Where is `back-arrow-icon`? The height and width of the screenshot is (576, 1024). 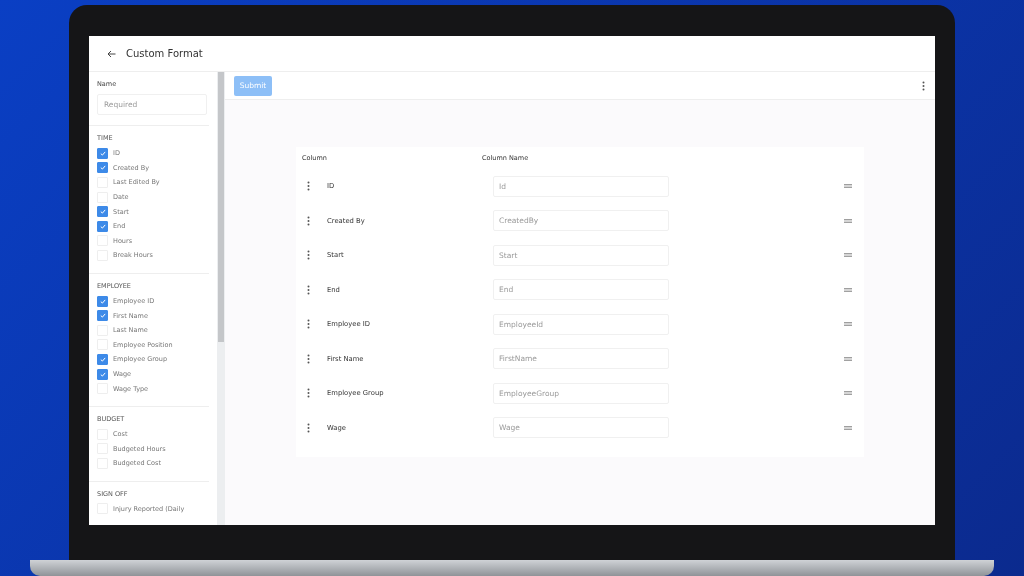 back-arrow-icon is located at coordinates (111, 53).